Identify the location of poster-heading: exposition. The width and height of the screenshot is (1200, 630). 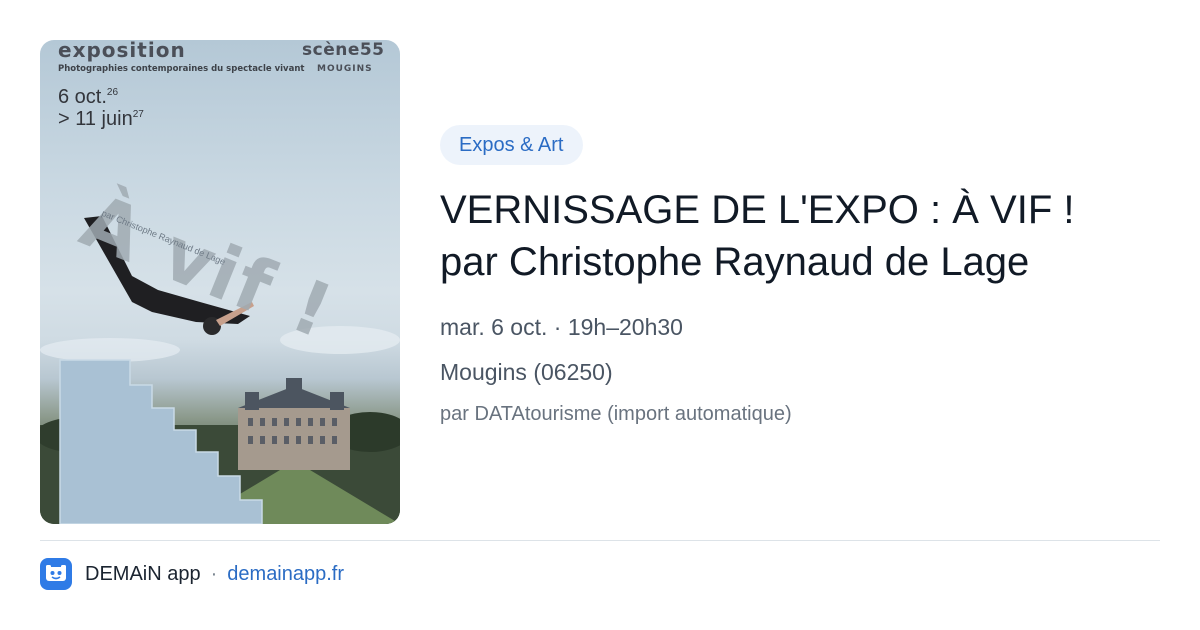
(122, 51).